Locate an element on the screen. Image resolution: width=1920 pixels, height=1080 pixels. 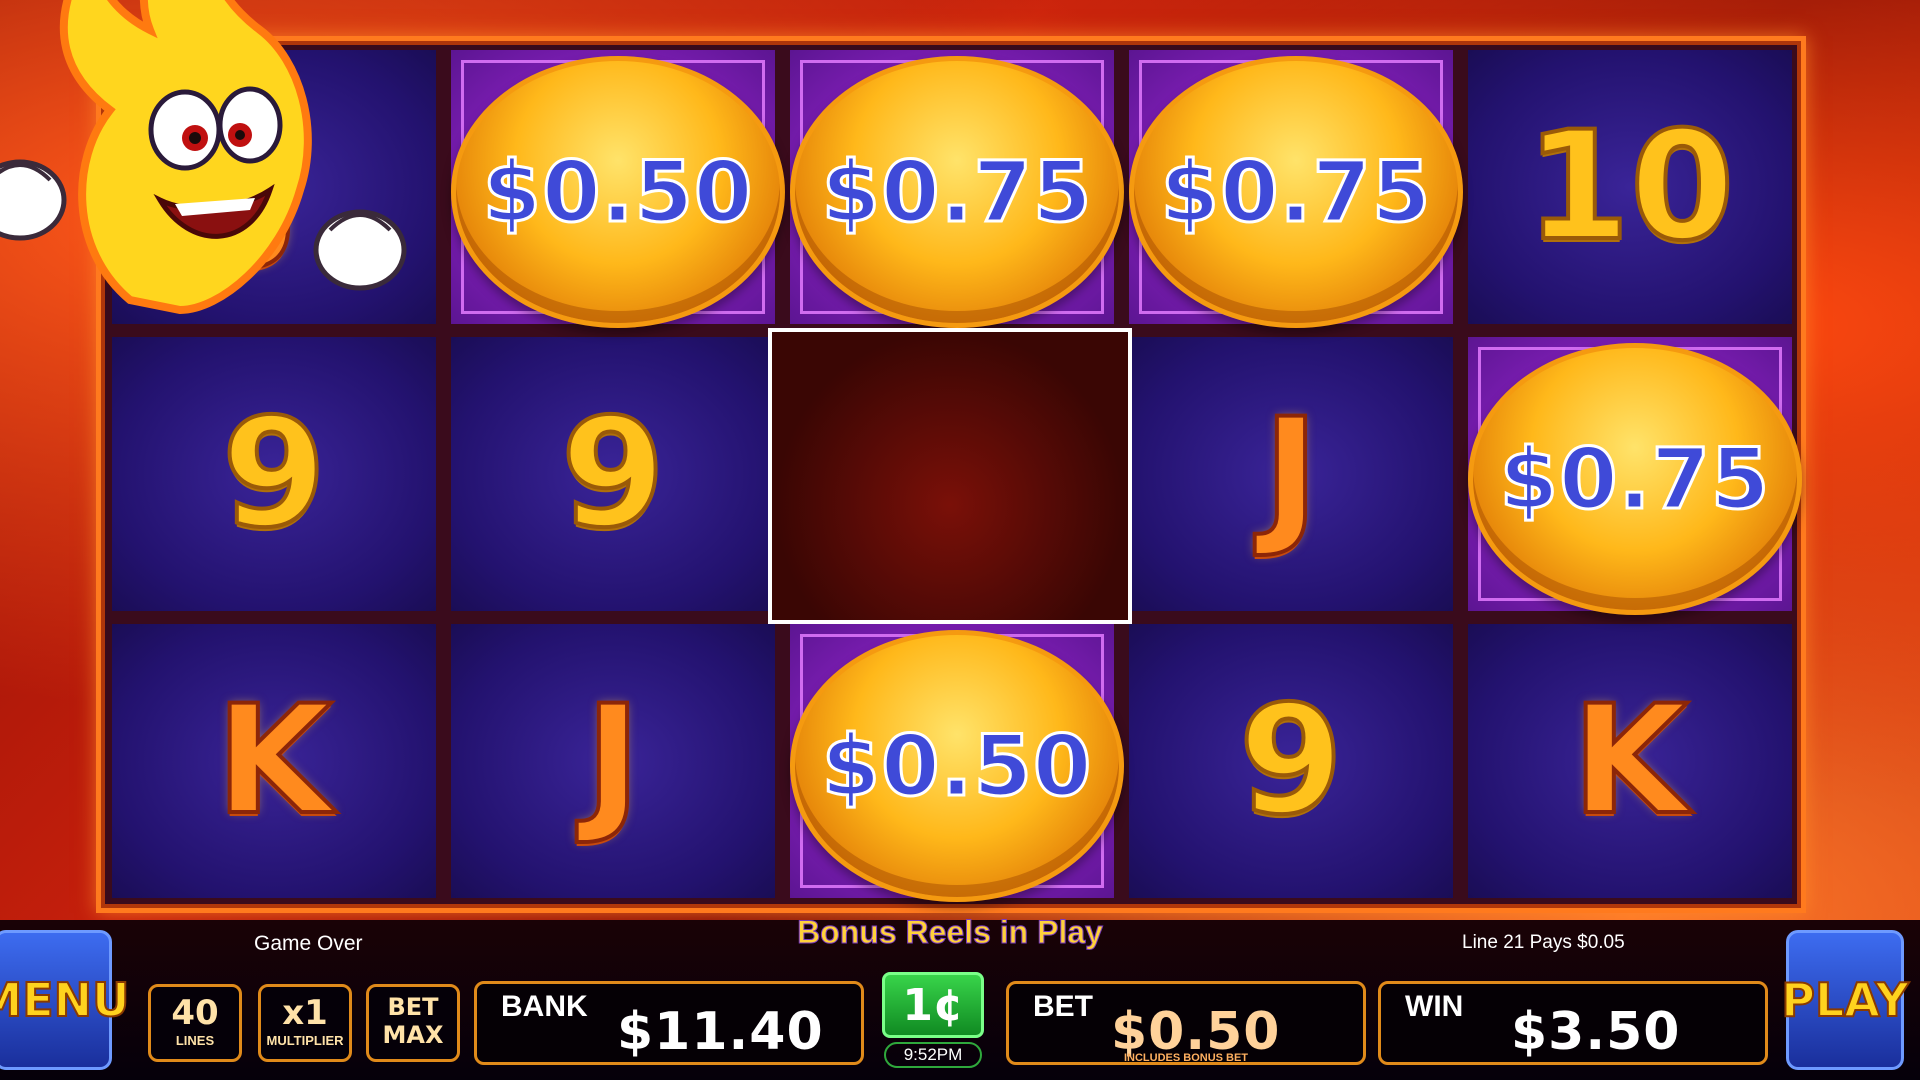
bet-max-line2: MAX is located at coordinates (413, 1035).